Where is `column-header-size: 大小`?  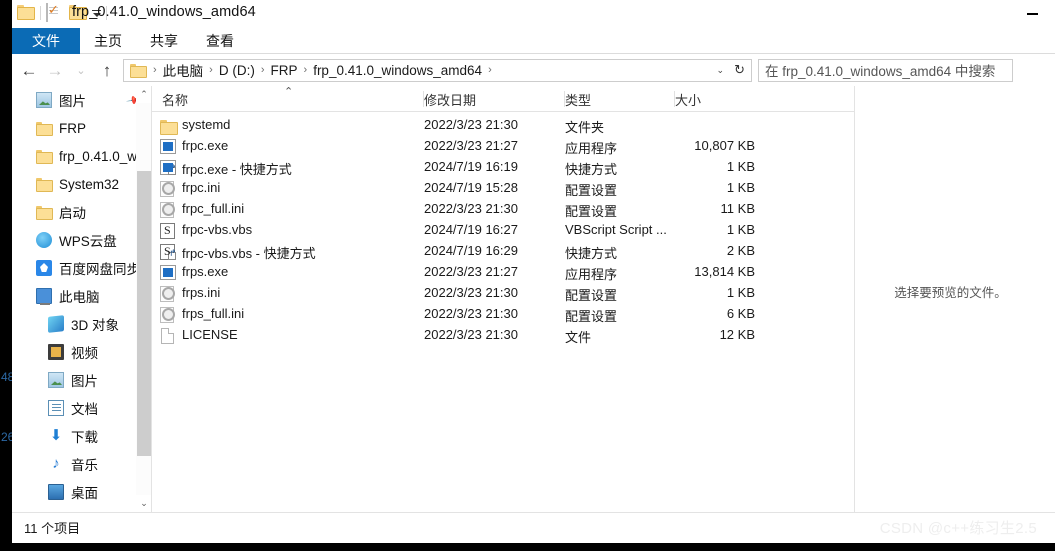
column-header-size: 大小 is located at coordinates (715, 99).